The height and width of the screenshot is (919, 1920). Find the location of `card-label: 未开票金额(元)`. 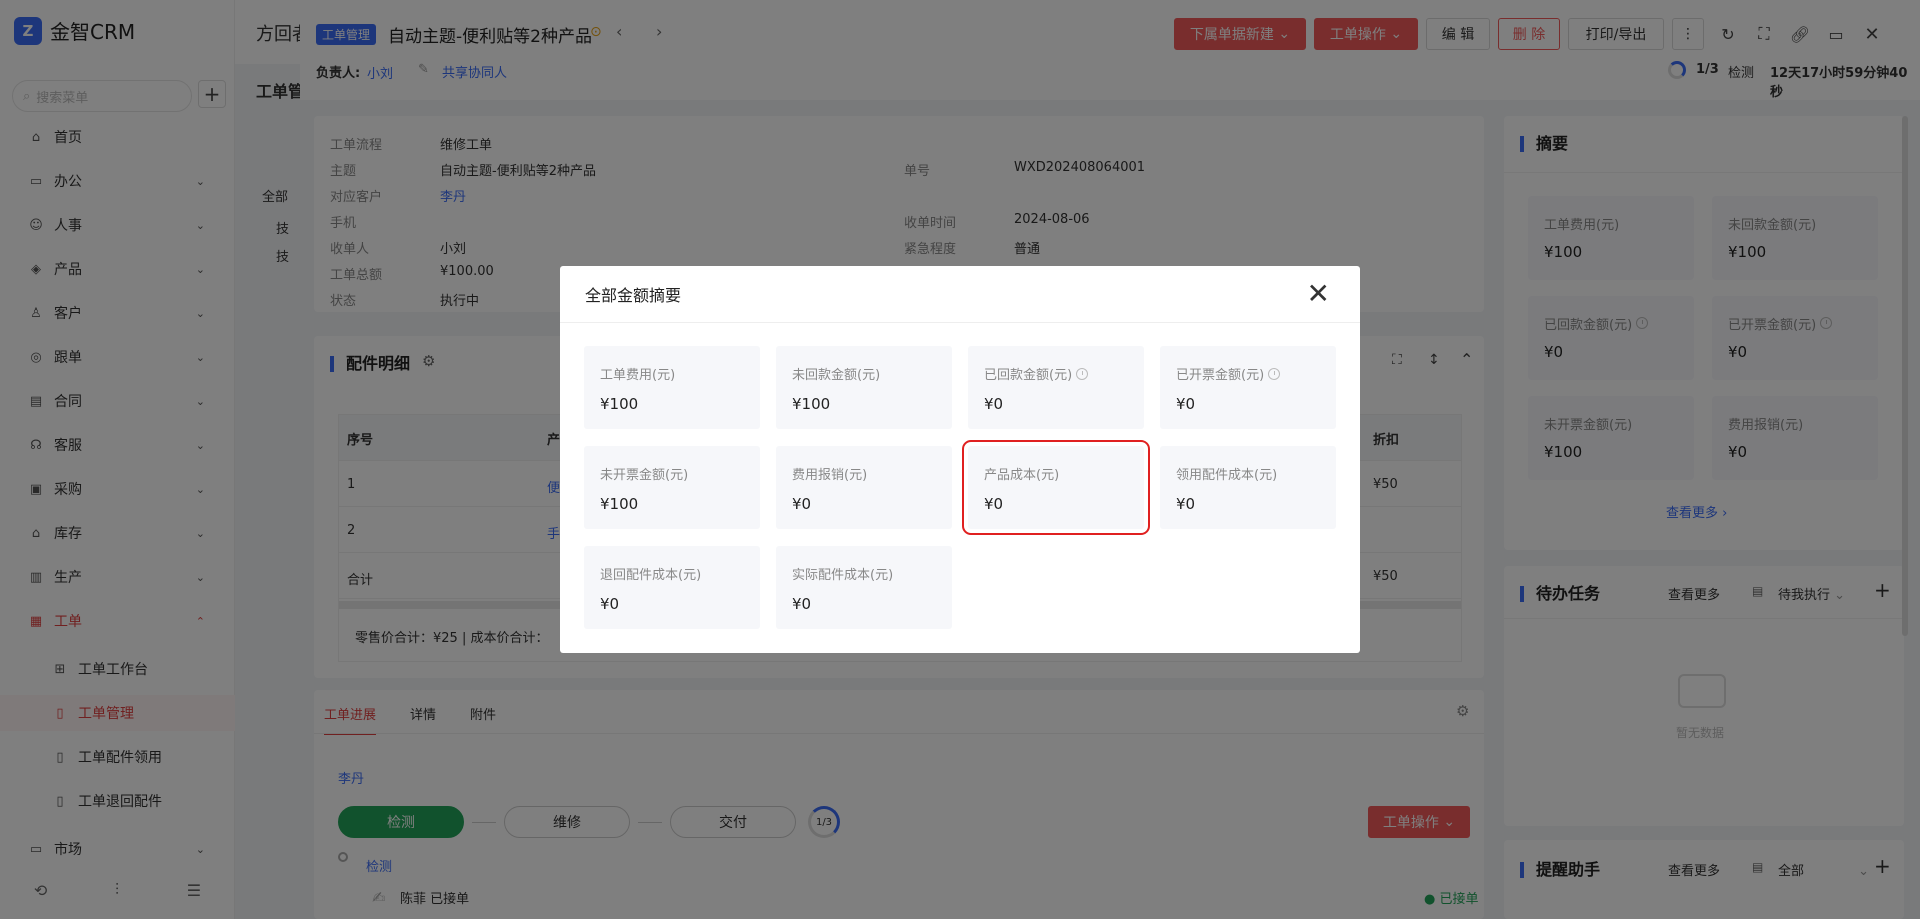

card-label: 未开票金额(元) is located at coordinates (644, 475).